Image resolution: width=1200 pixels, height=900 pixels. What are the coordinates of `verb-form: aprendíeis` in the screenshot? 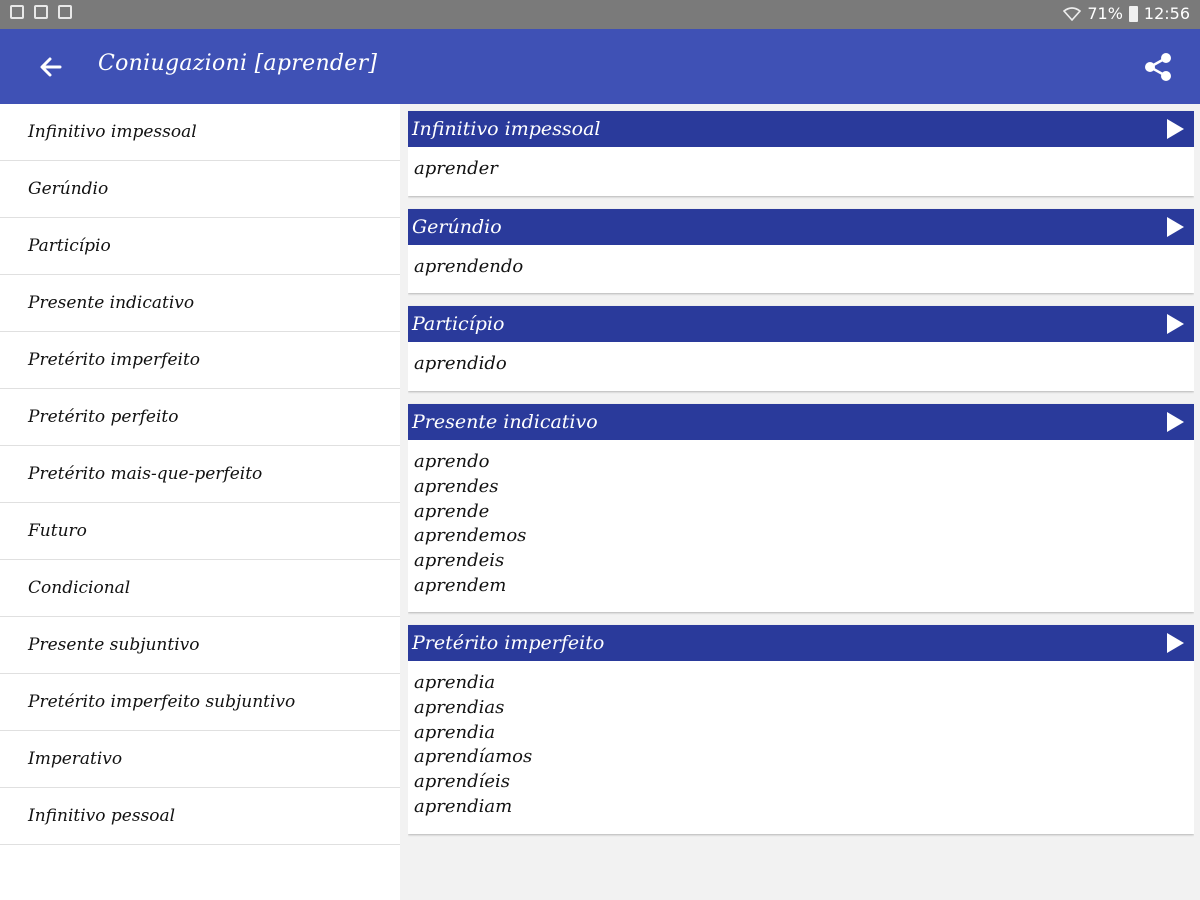 It's located at (462, 782).